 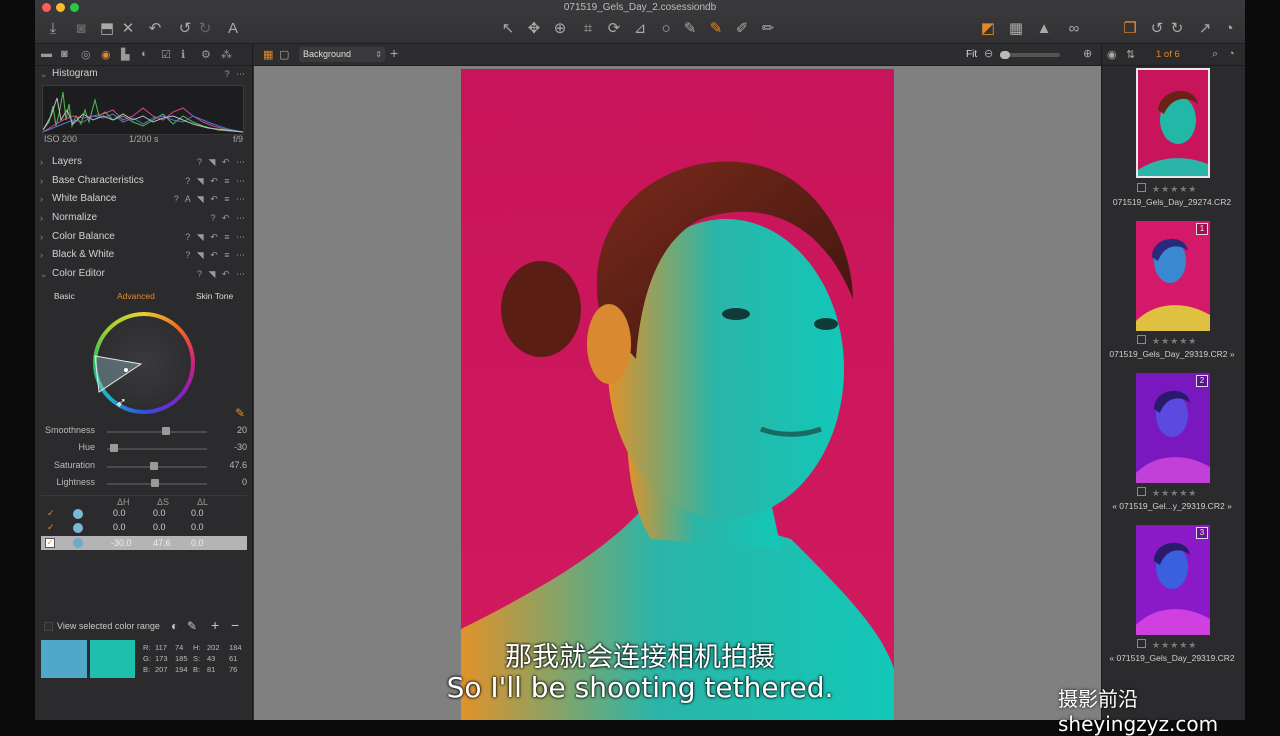 What do you see at coordinates (690, 29) in the screenshot?
I see `brush-tool-icon: ✎` at bounding box center [690, 29].